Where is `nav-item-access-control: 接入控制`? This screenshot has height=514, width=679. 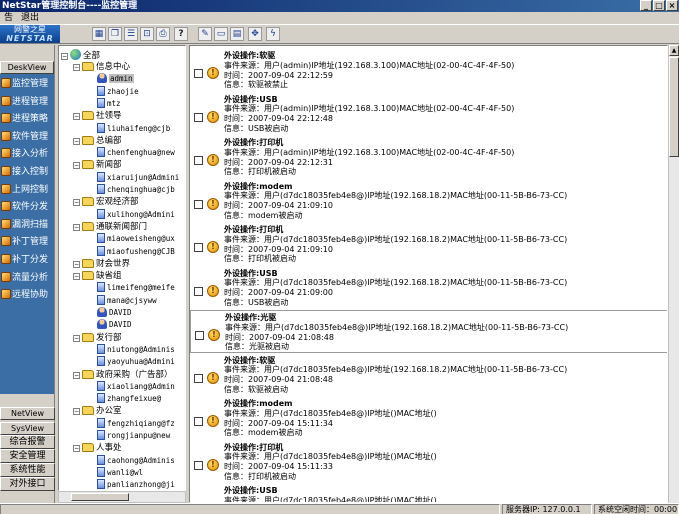 nav-item-access-control: 接入控制 is located at coordinates (27, 173).